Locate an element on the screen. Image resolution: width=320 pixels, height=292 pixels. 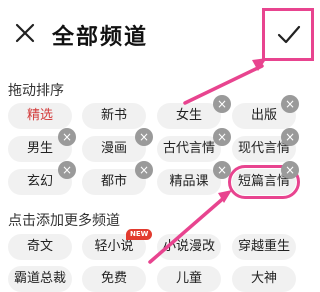
confirm-button is located at coordinates (288, 34).